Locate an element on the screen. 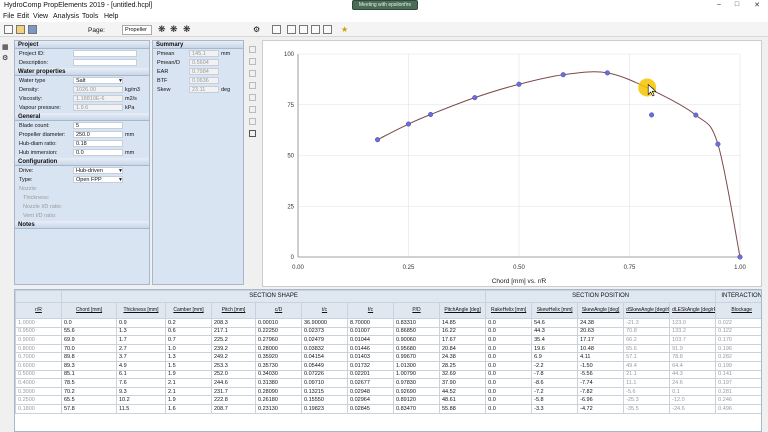  column-header: f/c is located at coordinates (370, 310).